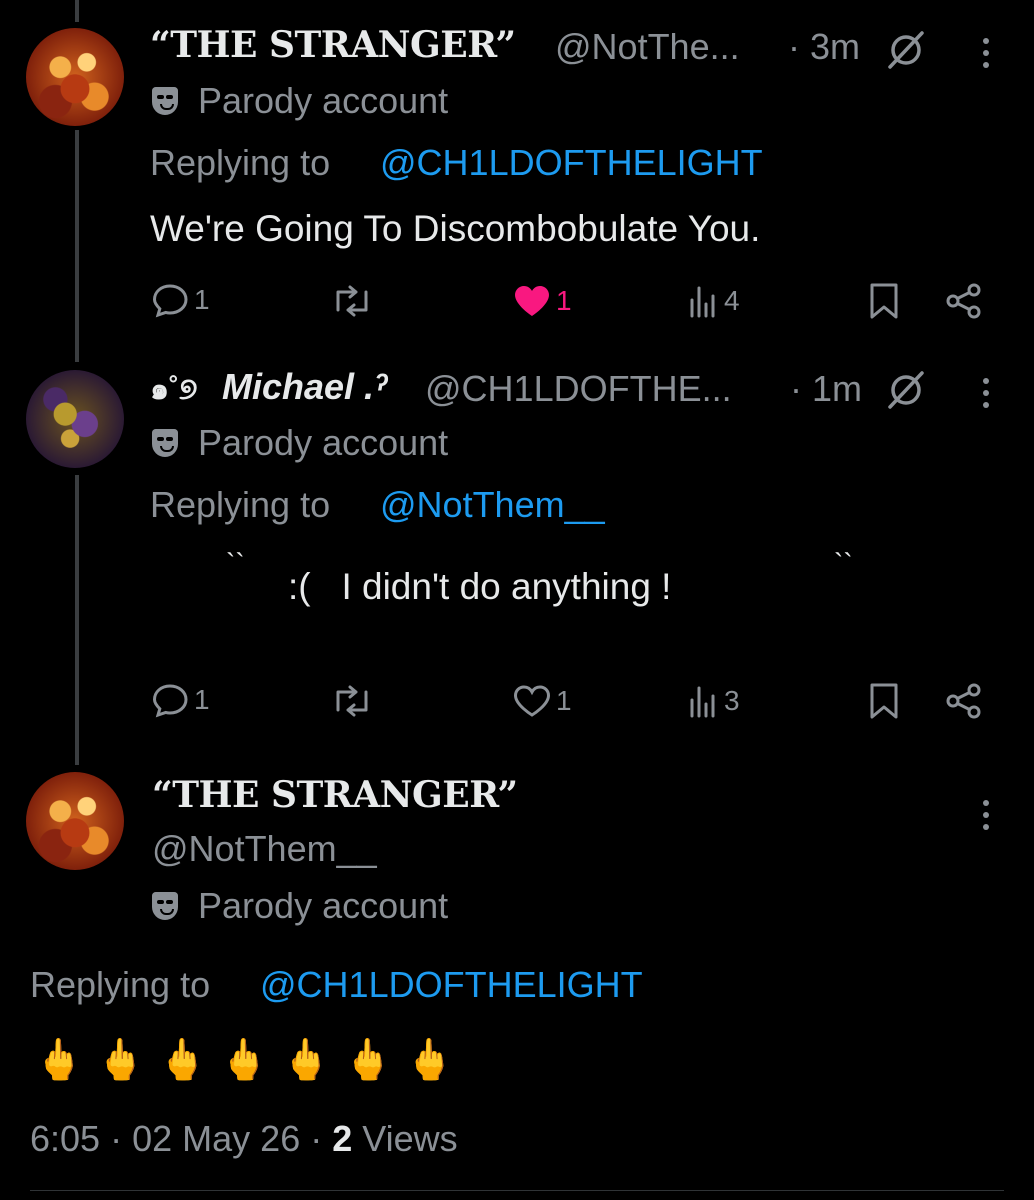 This screenshot has width=1034, height=1200. What do you see at coordinates (824, 47) in the screenshot?
I see `timestamp: · 3m` at bounding box center [824, 47].